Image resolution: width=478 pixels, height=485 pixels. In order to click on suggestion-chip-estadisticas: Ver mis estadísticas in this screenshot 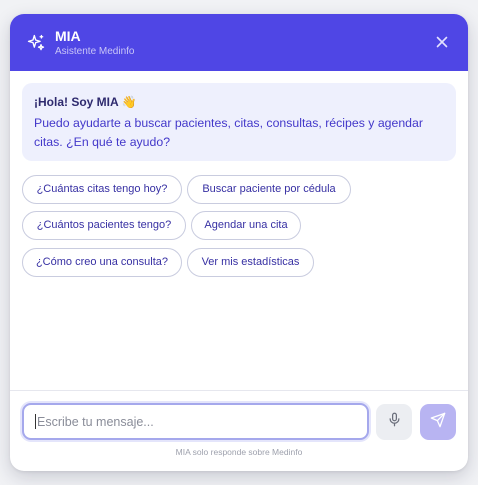, I will do `click(250, 262)`.